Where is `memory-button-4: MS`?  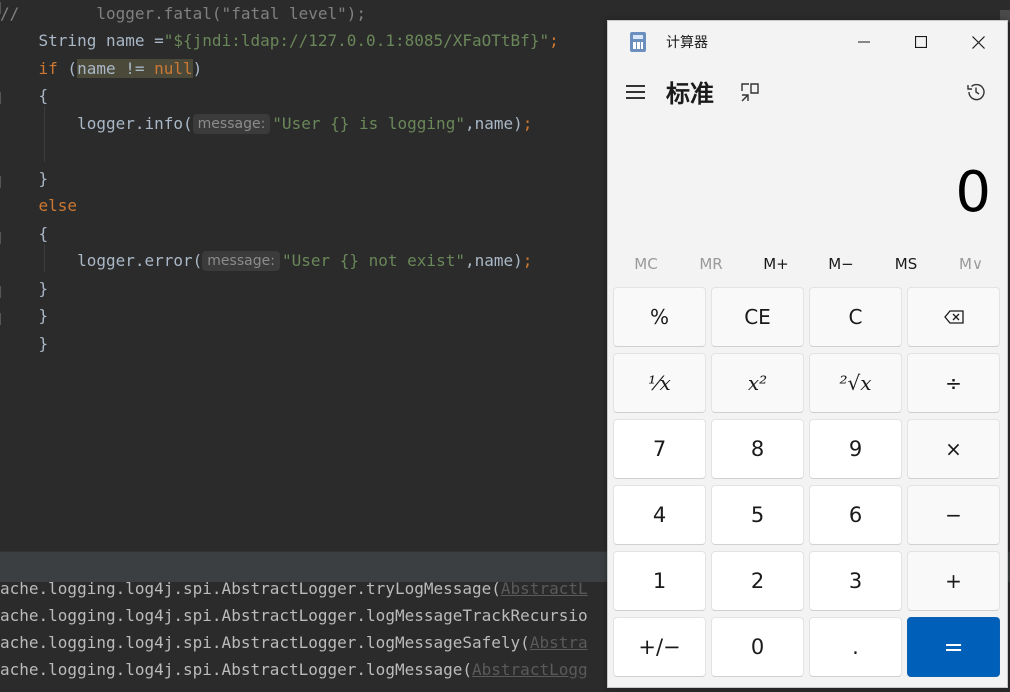 memory-button-4: MS is located at coordinates (906, 264).